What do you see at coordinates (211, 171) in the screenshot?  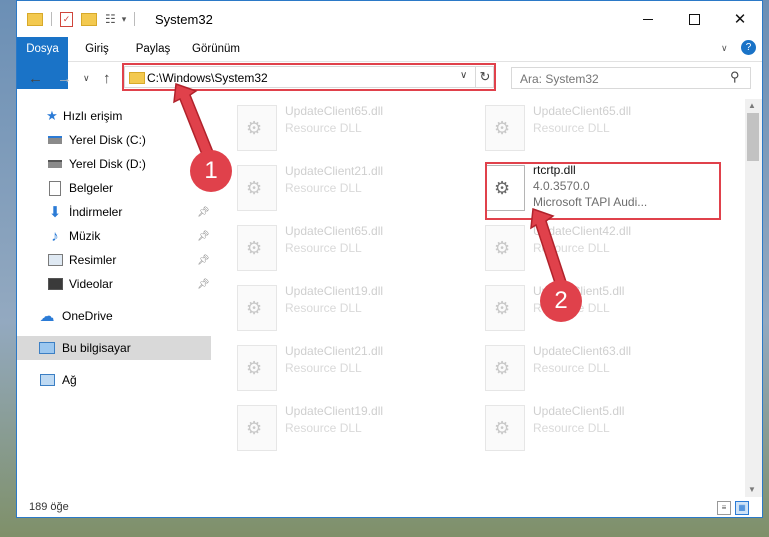 I see `step-marker-1: 1` at bounding box center [211, 171].